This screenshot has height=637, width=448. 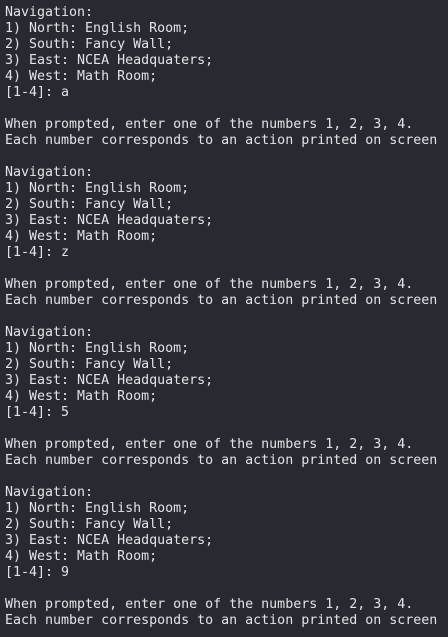 I want to click on terminal-line: [1-4]: a, so click(x=37, y=92).